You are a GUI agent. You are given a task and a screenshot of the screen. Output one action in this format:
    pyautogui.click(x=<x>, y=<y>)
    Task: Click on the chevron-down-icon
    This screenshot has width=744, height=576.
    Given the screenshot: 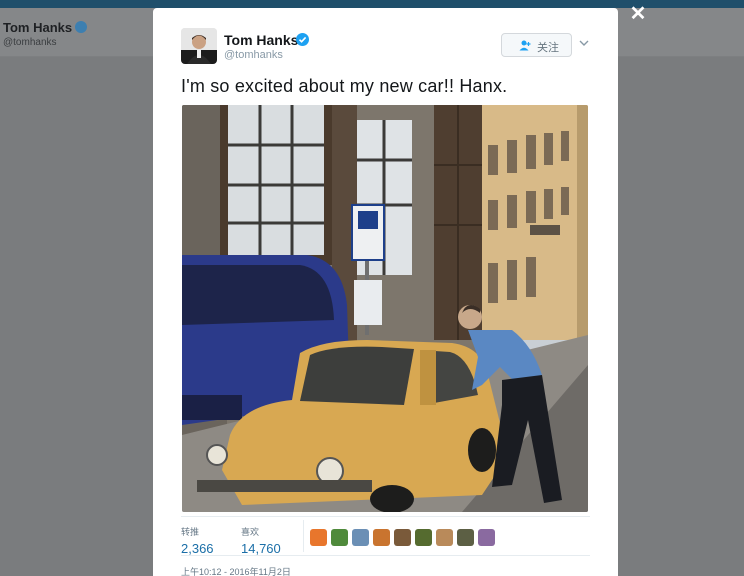 What is the action you would take?
    pyautogui.click(x=584, y=43)
    